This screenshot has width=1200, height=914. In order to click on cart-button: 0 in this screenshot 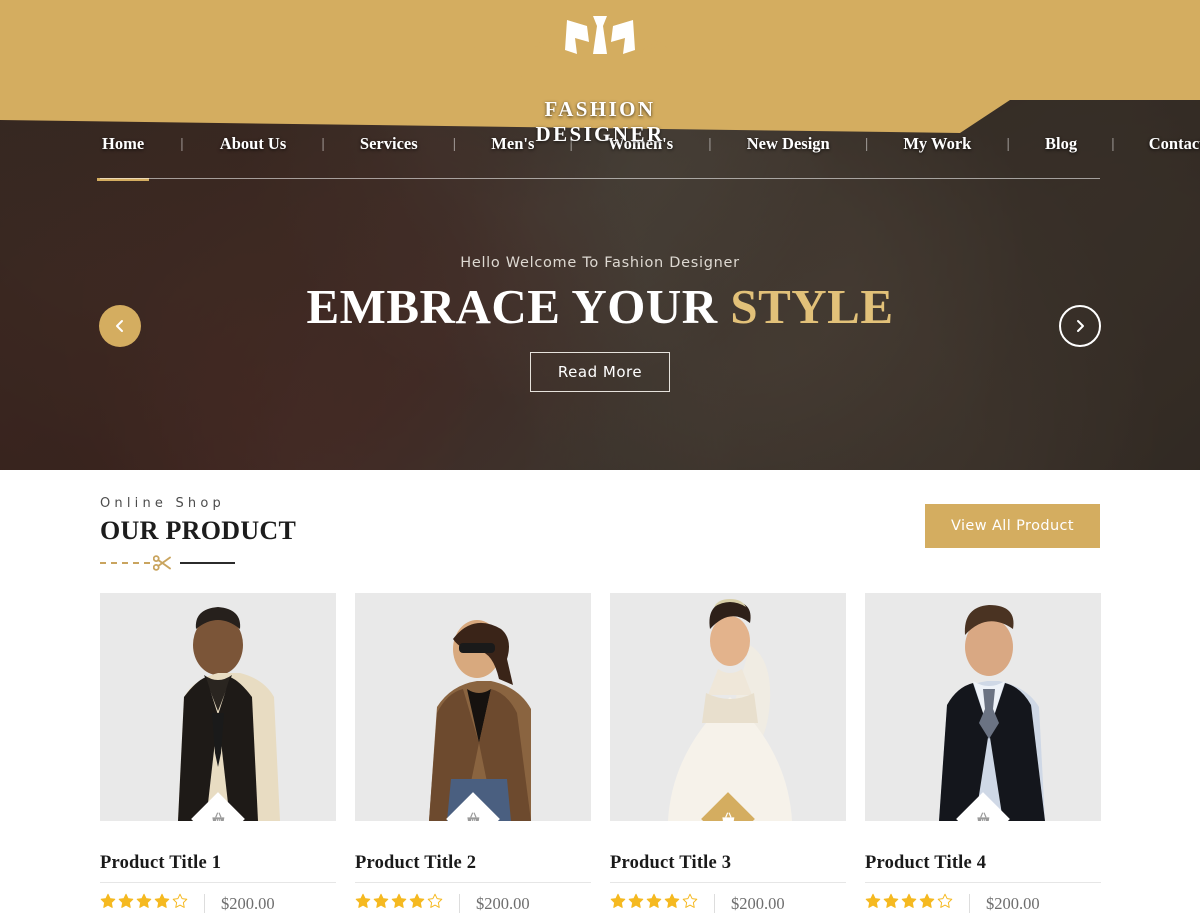, I will do `click(120, 47)`.